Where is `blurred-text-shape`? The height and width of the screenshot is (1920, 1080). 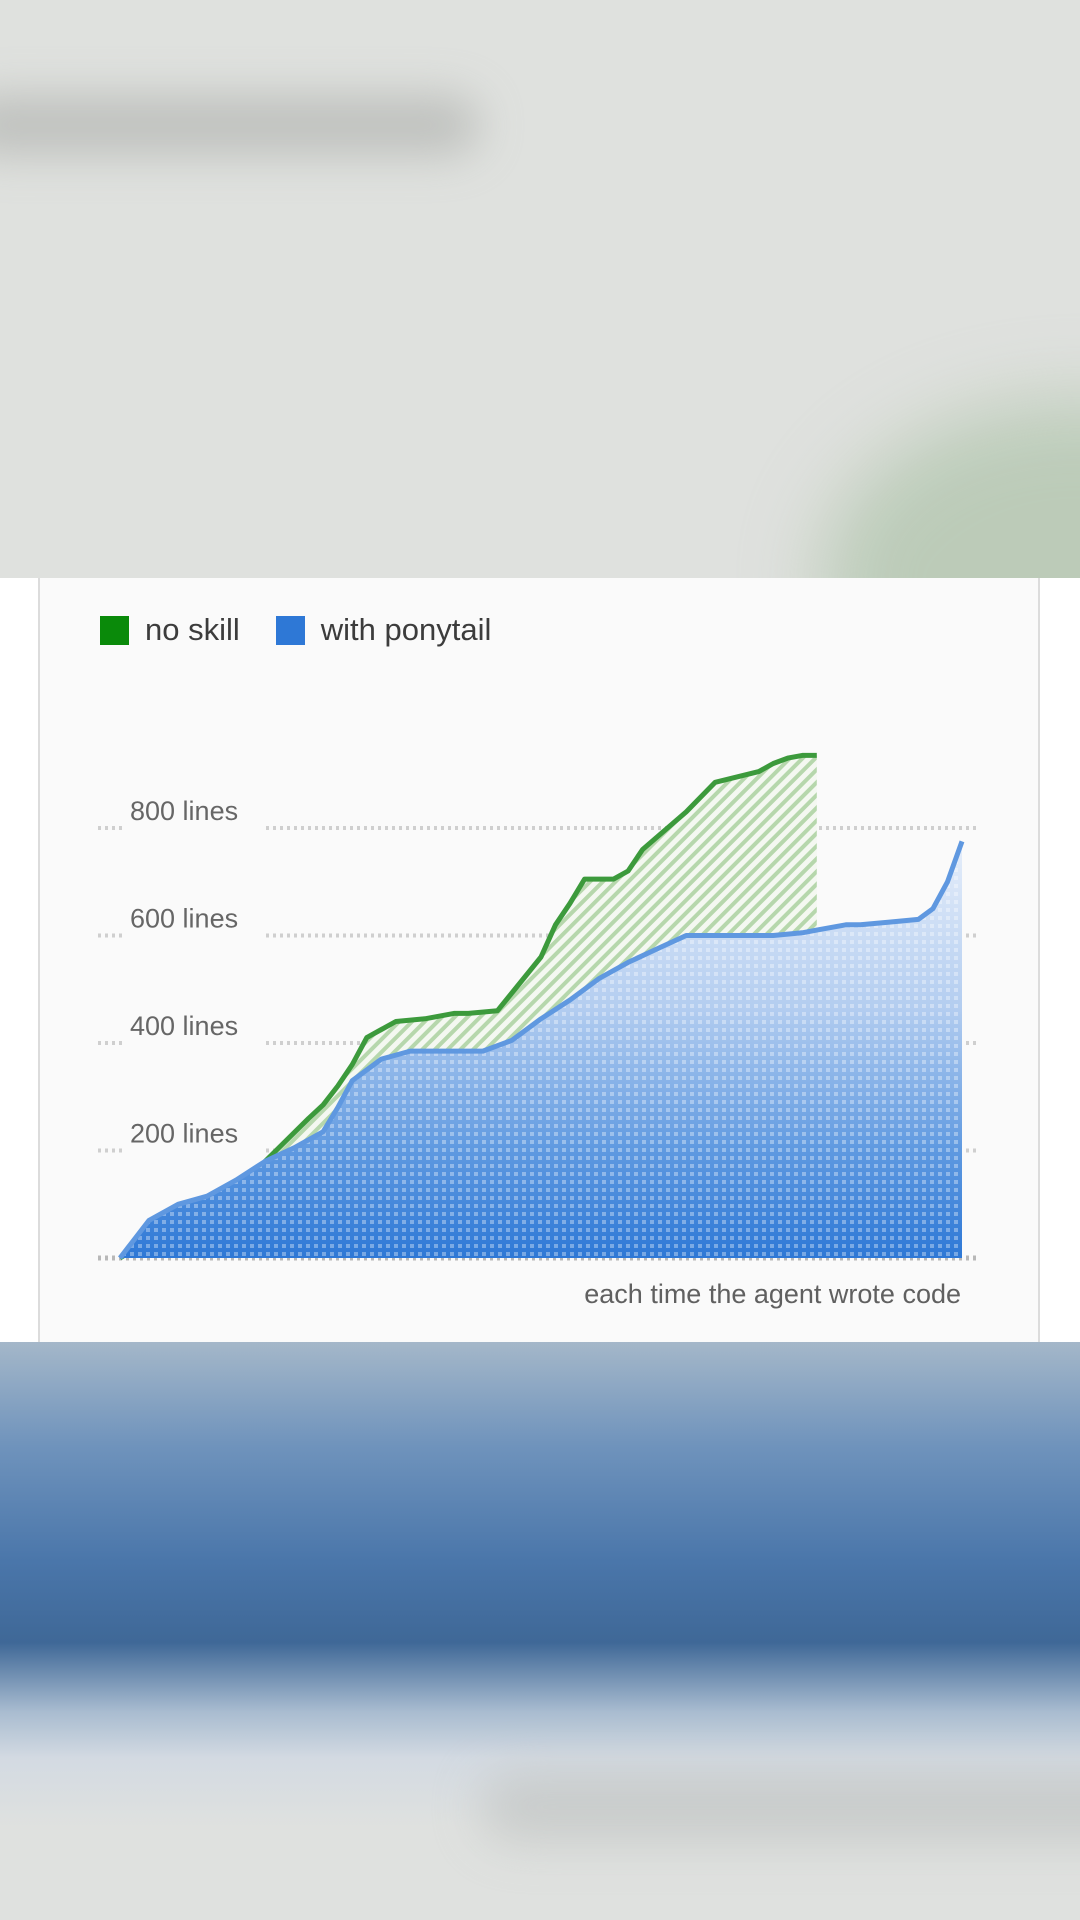
blurred-text-shape is located at coordinates (780, 1807).